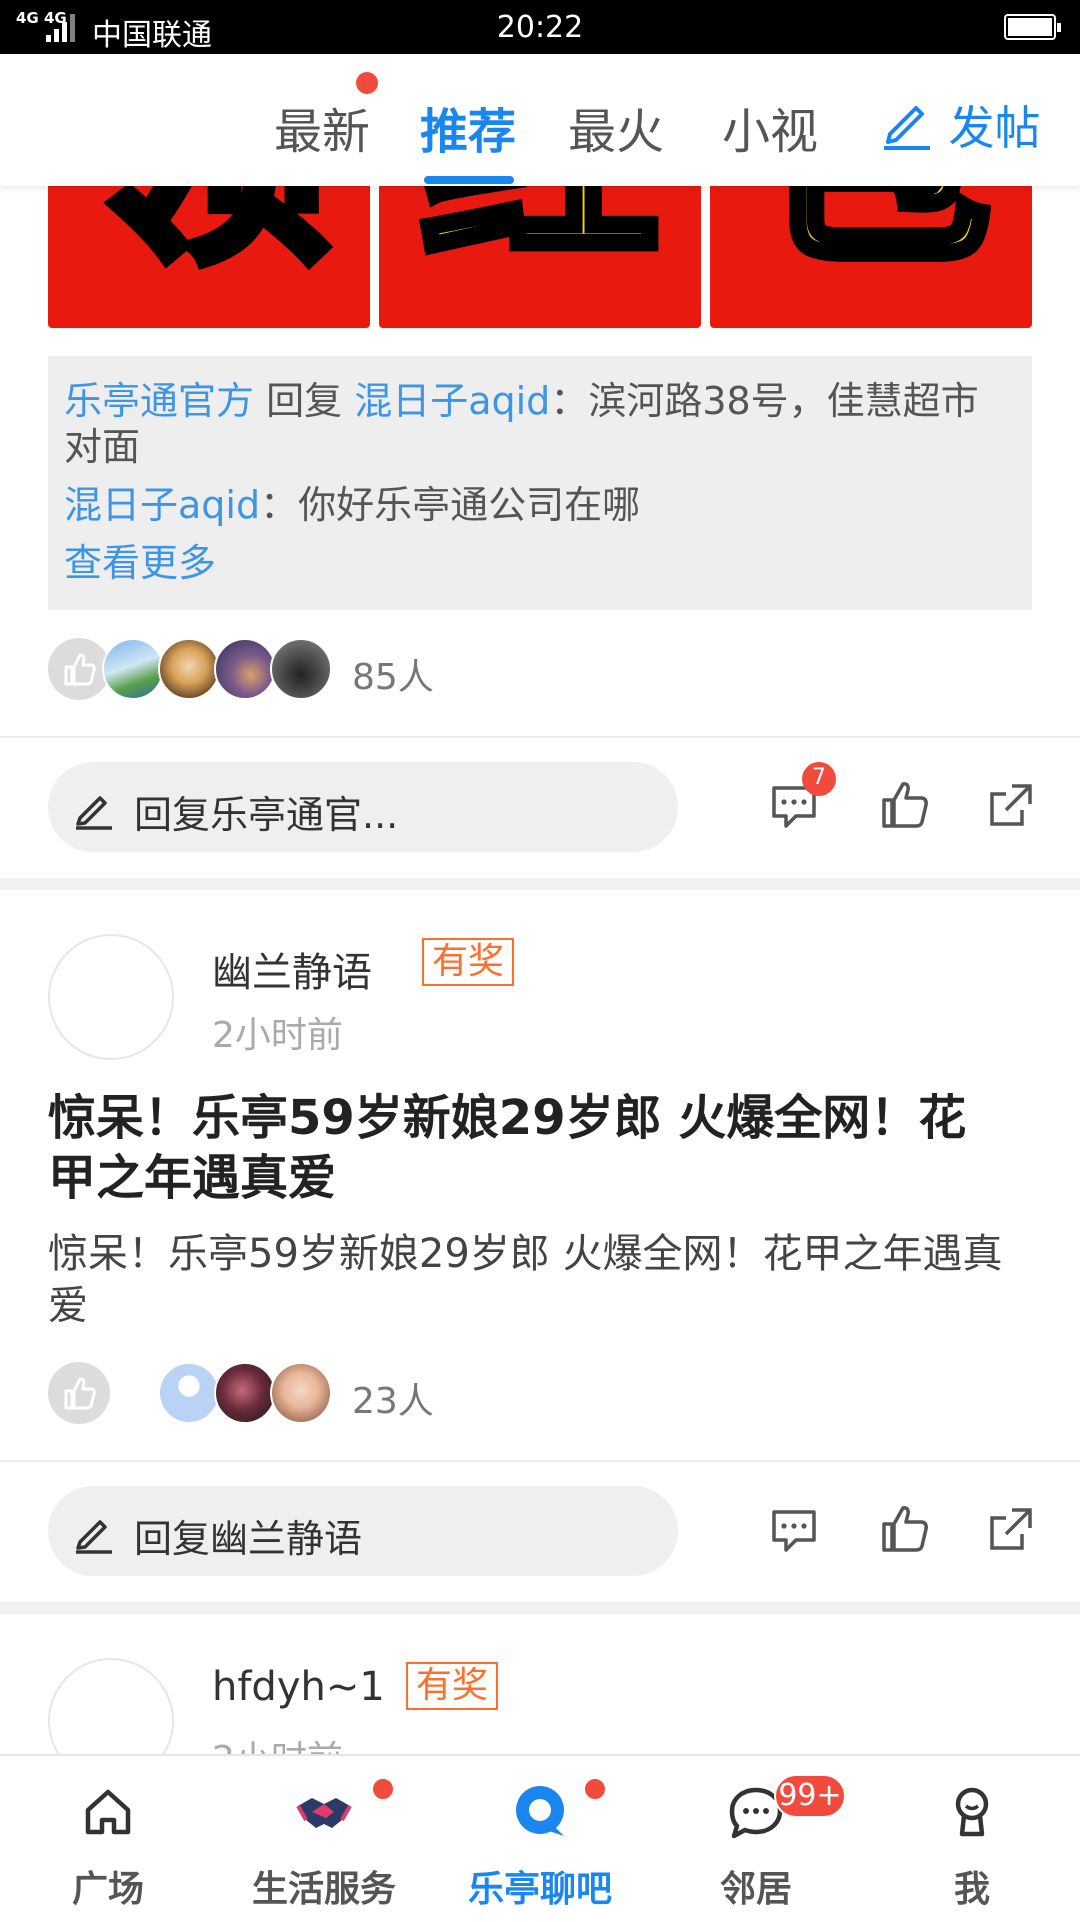 The width and height of the screenshot is (1080, 1922). What do you see at coordinates (108, 1812) in the screenshot?
I see `home-icon` at bounding box center [108, 1812].